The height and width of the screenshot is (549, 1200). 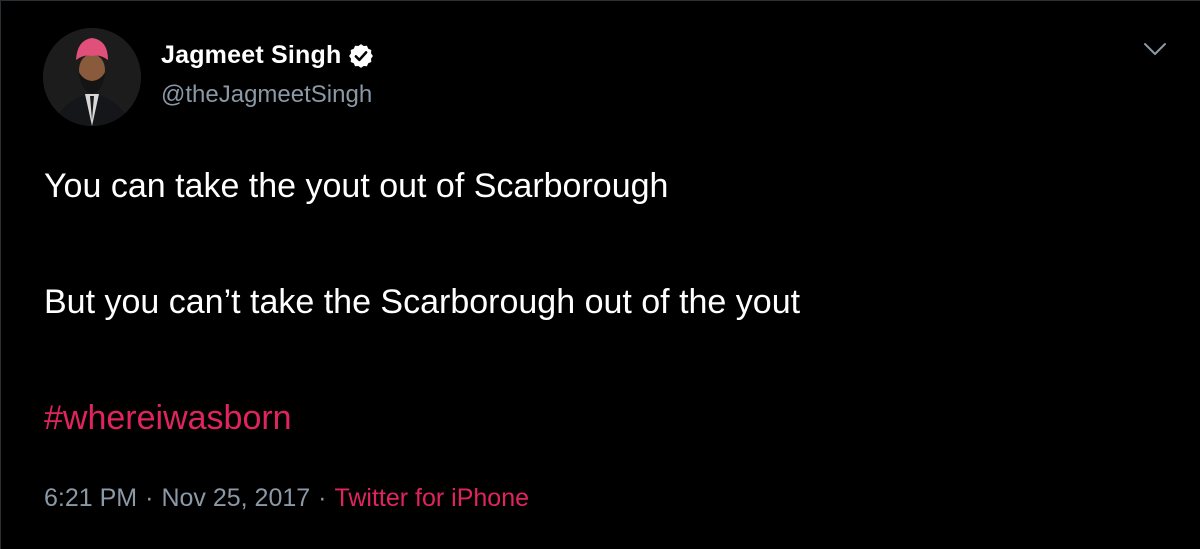 What do you see at coordinates (431, 498) in the screenshot?
I see `tweet-source-link: Twitter for iPhone` at bounding box center [431, 498].